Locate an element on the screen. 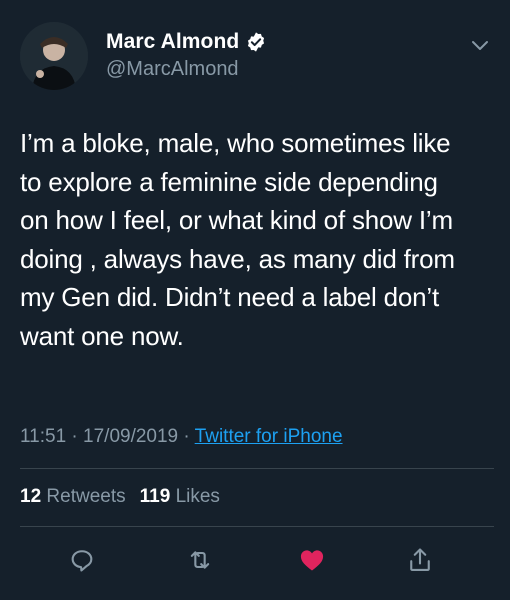  author-name-row: Marc Almond is located at coordinates (186, 42).